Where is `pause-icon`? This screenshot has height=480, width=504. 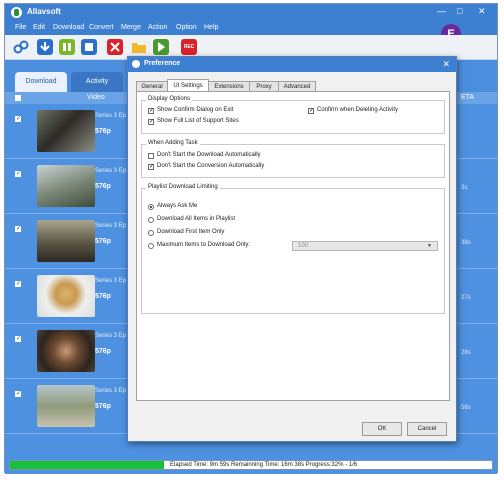 pause-icon is located at coordinates (67, 47).